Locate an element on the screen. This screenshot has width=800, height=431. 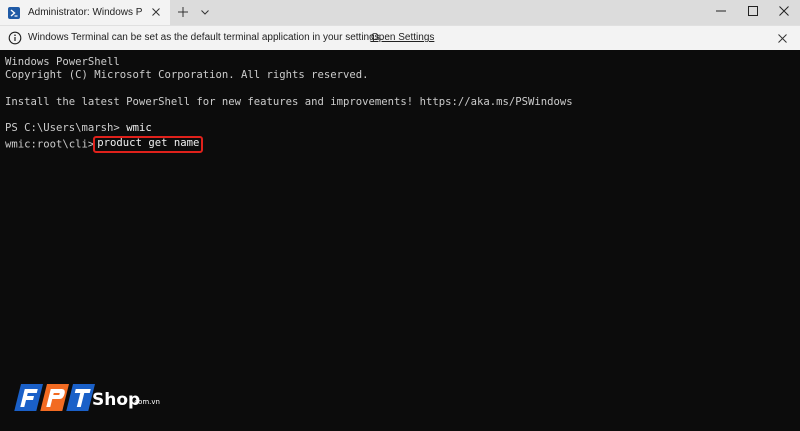
ps-prompt: PS C:\Users\marsh> is located at coordinates (66, 128).